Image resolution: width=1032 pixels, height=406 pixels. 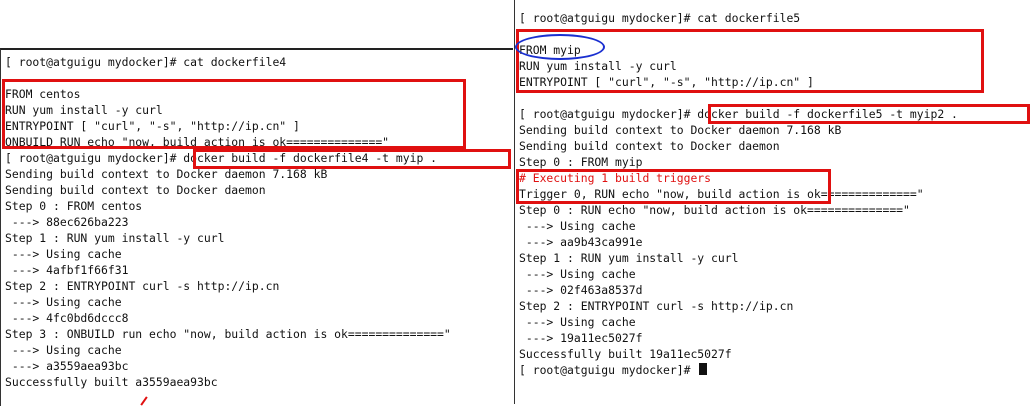 What do you see at coordinates (581, 290) in the screenshot?
I see `terminal-line: ---> 02f463a8537d` at bounding box center [581, 290].